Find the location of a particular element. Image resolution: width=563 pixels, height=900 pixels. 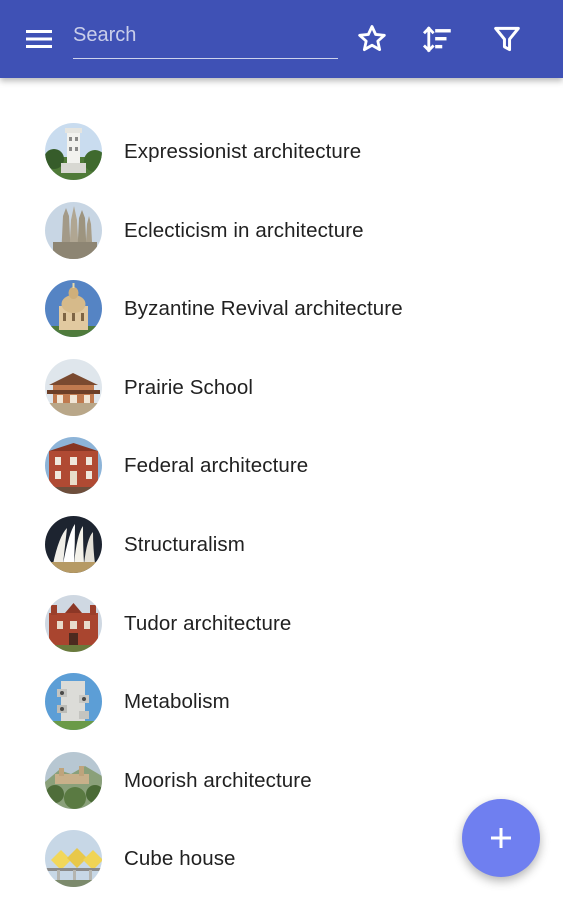

star-icon is located at coordinates (372, 38).